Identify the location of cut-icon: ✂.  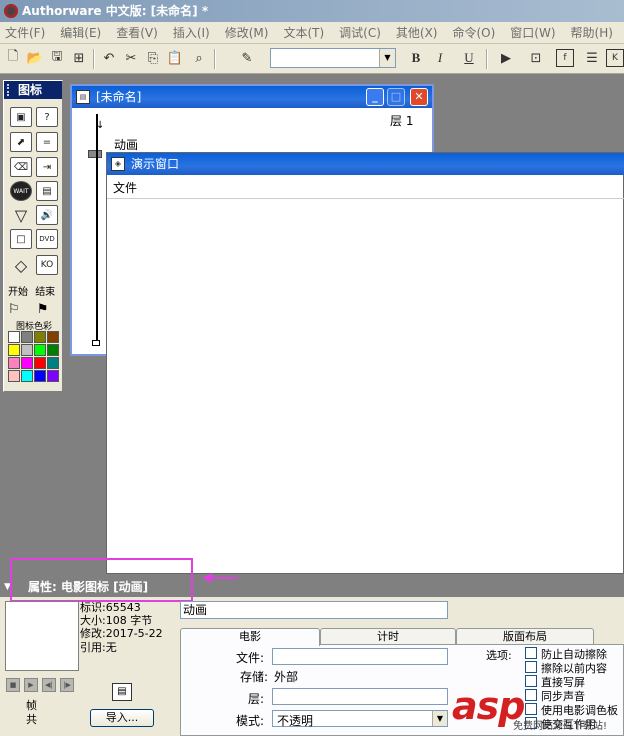
(131, 58).